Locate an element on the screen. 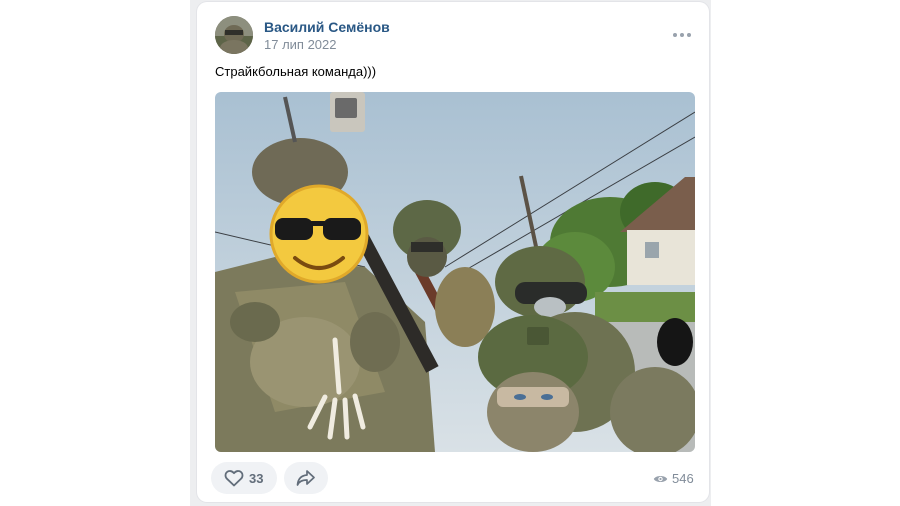 This screenshot has width=900, height=506. heart-icon is located at coordinates (234, 478).